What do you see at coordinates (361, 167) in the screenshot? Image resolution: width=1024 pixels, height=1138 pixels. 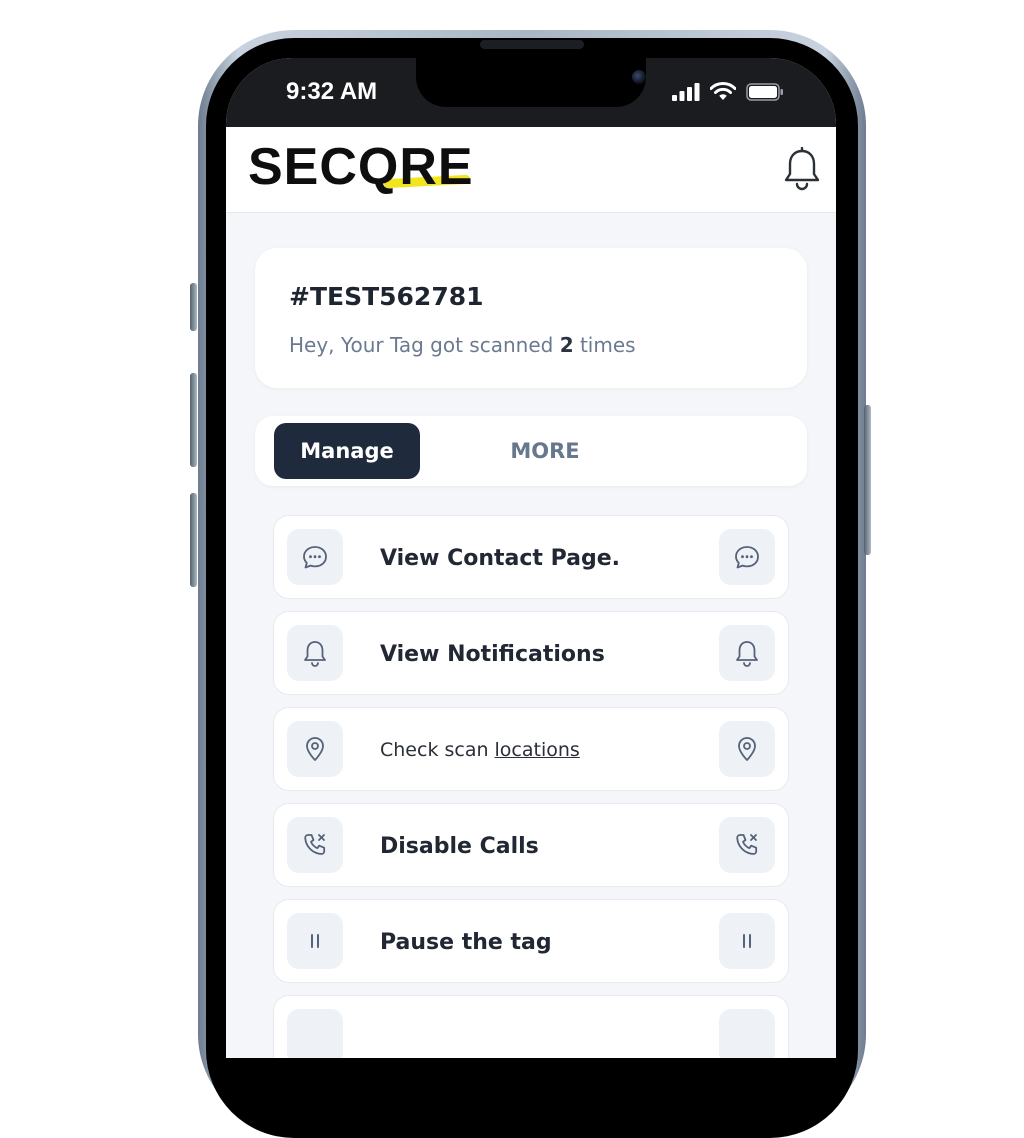 I see `app-logo: SECQRE` at bounding box center [361, 167].